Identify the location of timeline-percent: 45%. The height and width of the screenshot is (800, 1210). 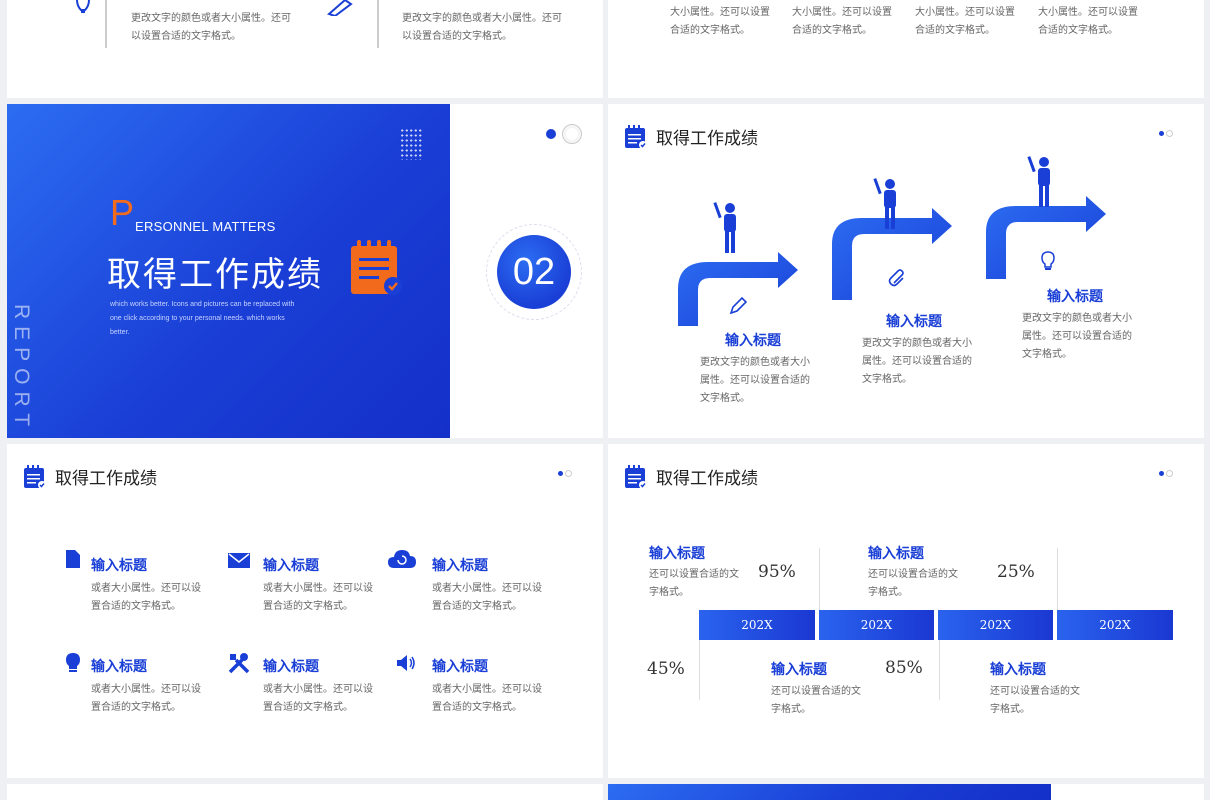
(666, 669).